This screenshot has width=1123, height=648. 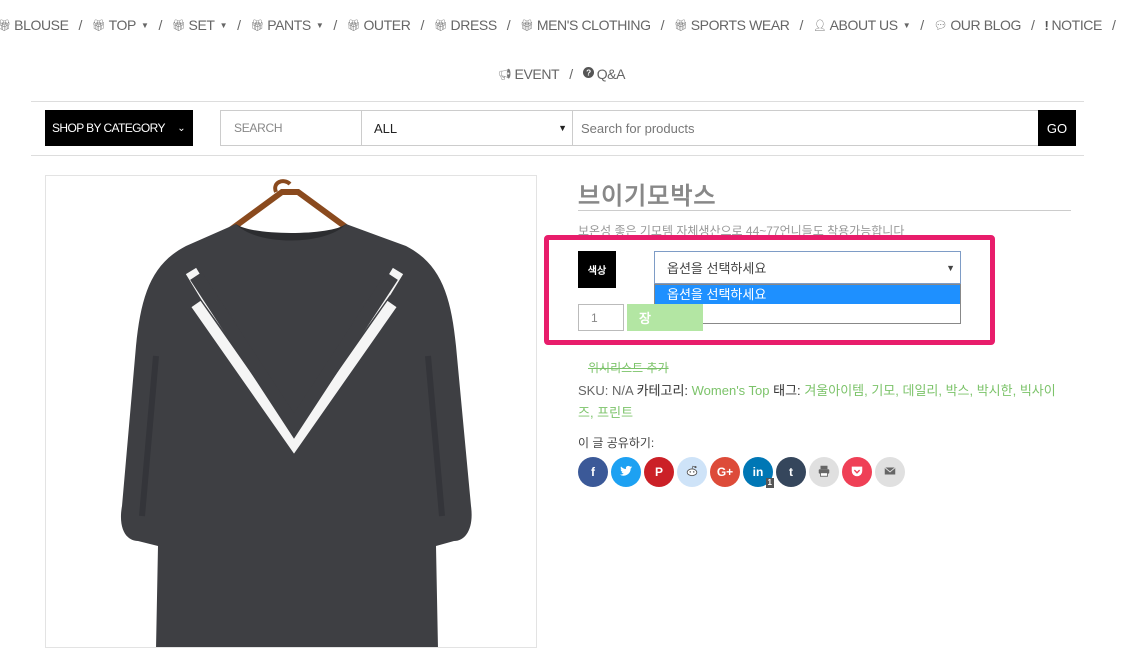 I want to click on wishlist-link: 위시리스트 추가, so click(x=628, y=367).